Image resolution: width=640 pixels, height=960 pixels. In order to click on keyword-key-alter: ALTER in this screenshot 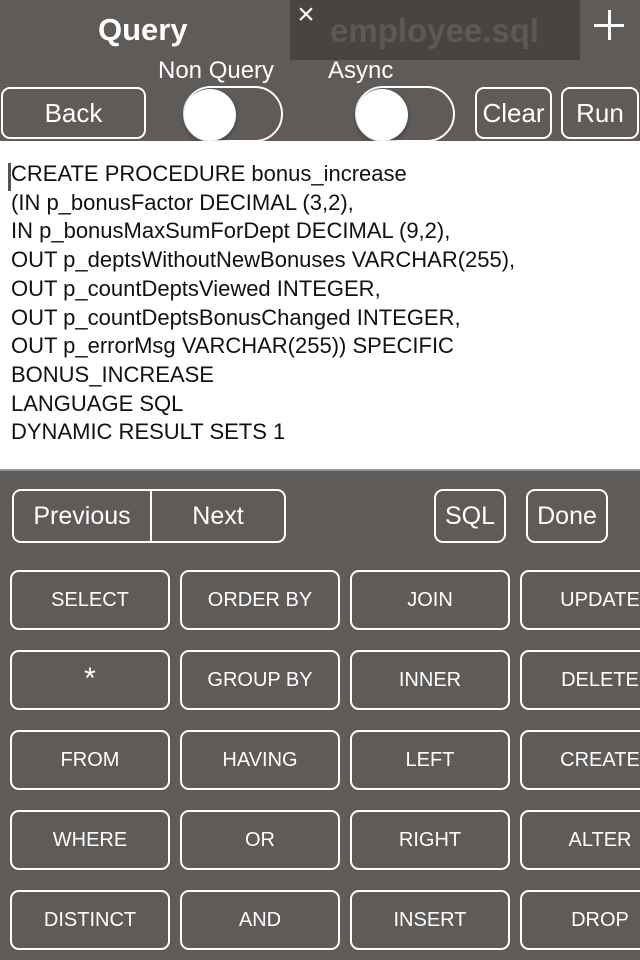, I will do `click(580, 840)`.